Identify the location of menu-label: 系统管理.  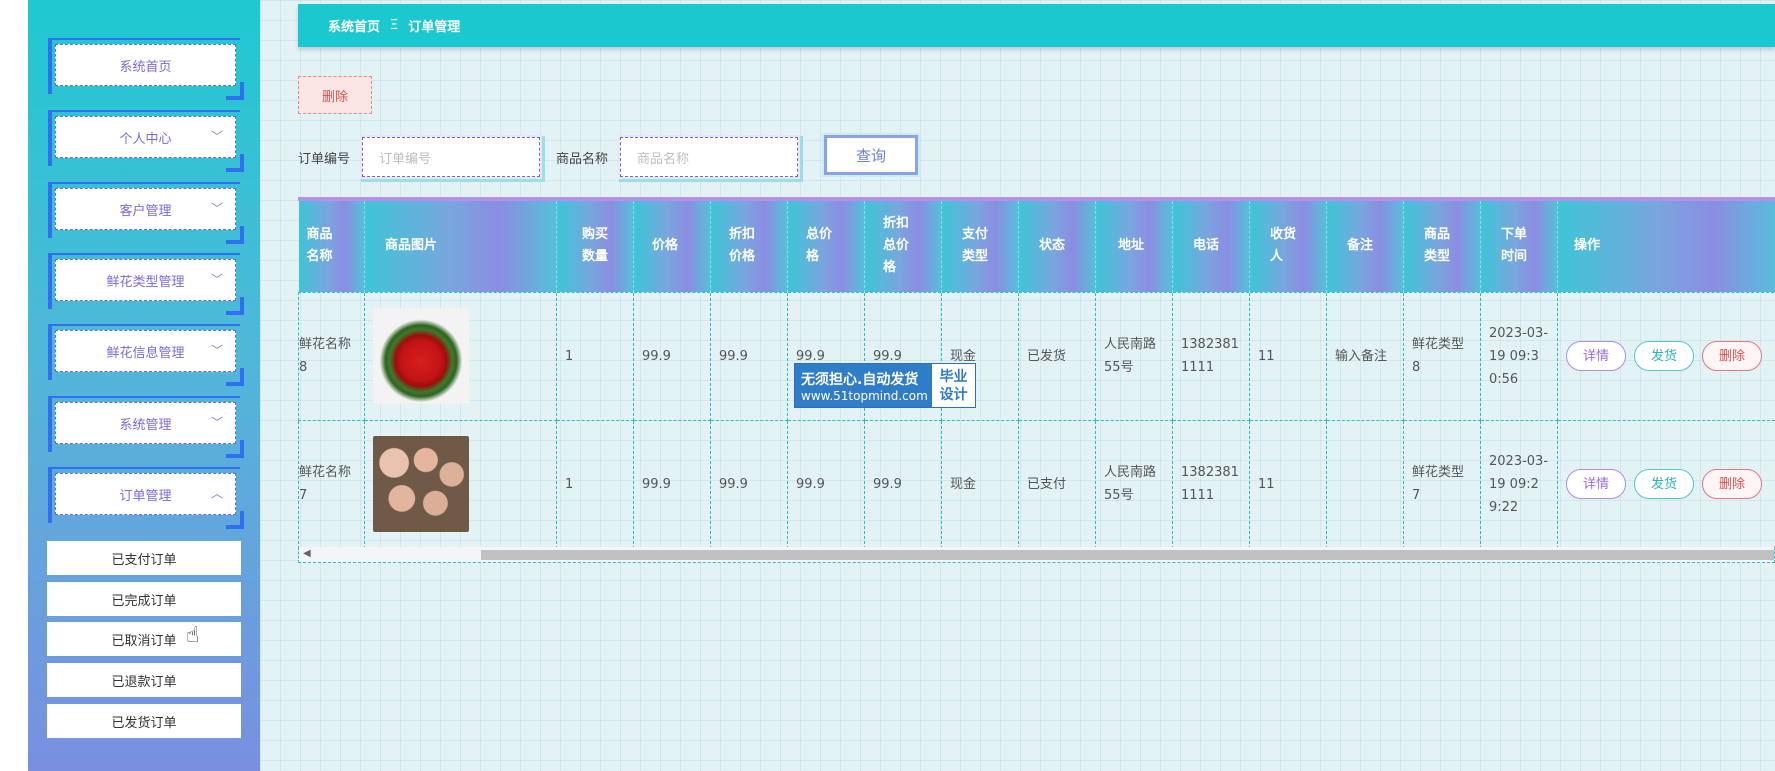
(145, 425).